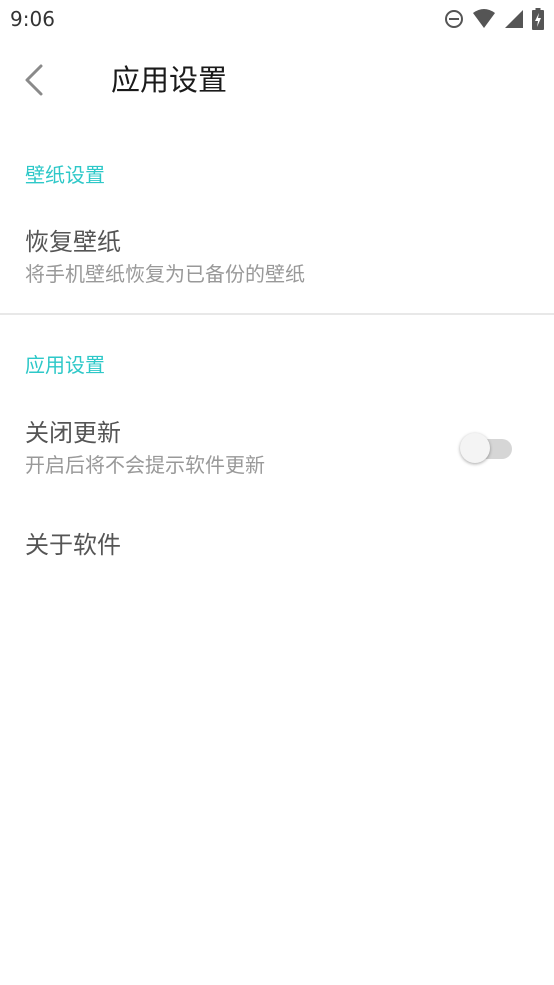  Describe the element at coordinates (165, 274) in the screenshot. I see `pref-summary: 将手机壁纸恢复为已备份的壁纸` at that location.